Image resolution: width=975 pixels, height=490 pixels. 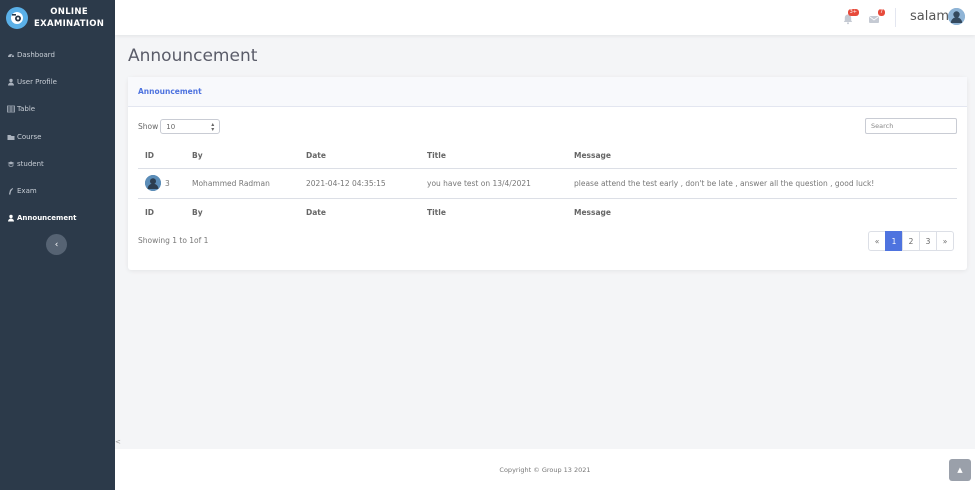 I want to click on page-size-value: 10, so click(x=171, y=126).